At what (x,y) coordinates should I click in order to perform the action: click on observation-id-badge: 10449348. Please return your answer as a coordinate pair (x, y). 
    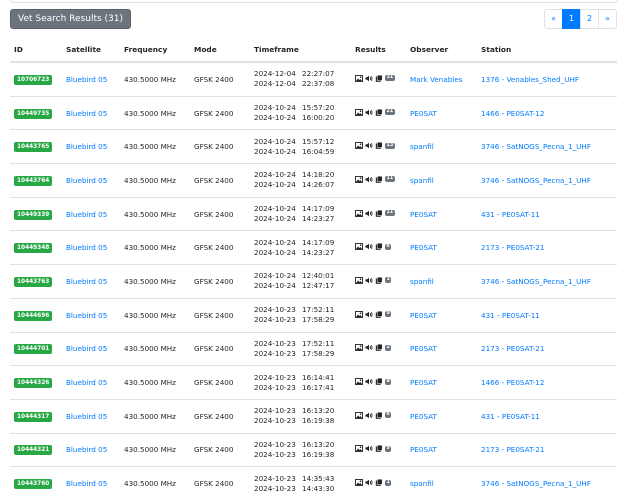
    Looking at the image, I should click on (33, 248).